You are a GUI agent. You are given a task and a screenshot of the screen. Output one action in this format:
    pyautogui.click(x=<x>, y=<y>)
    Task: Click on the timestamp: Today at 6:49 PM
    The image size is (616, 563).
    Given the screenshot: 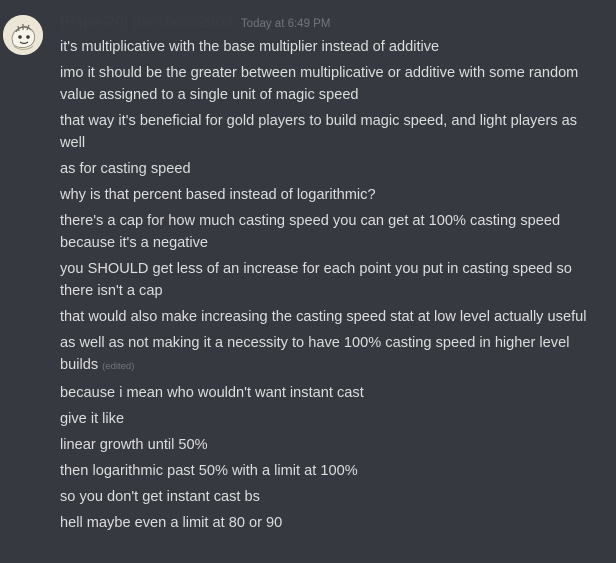 What is the action you would take?
    pyautogui.click(x=285, y=24)
    